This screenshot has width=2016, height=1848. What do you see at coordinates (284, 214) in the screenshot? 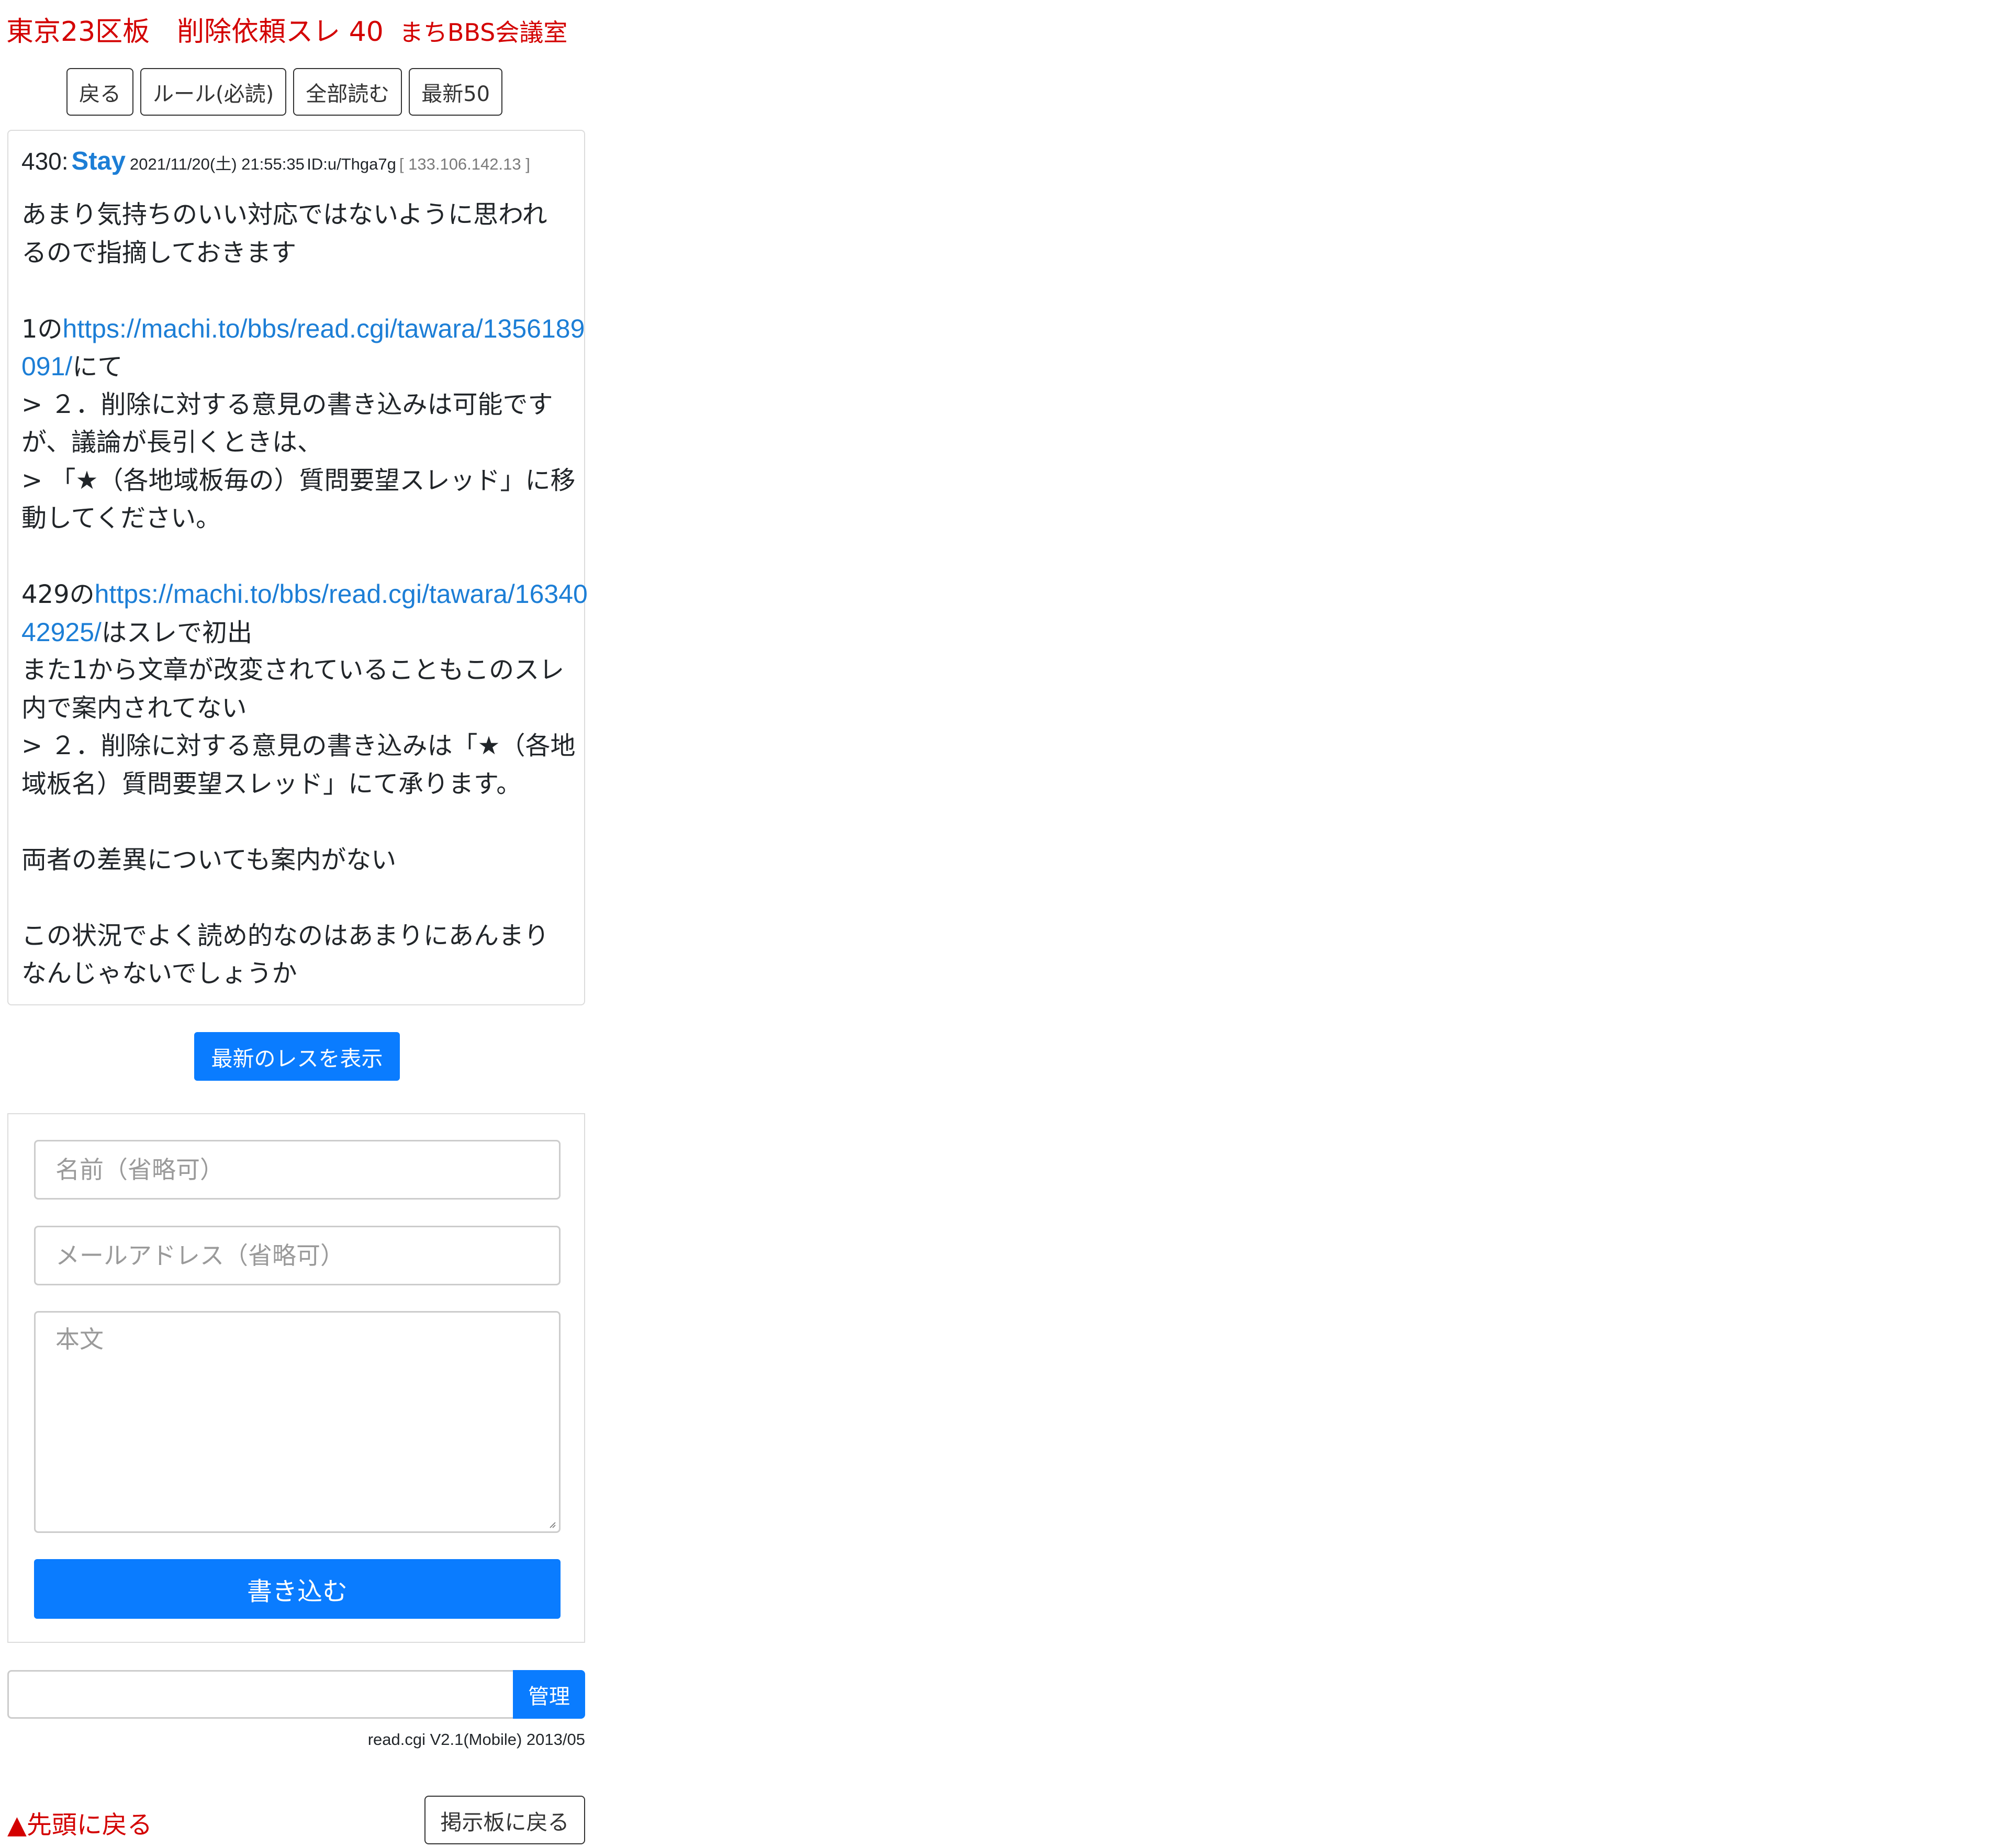
I see `post-line: あまり気持ちのいい対応ではないように思われ` at bounding box center [284, 214].